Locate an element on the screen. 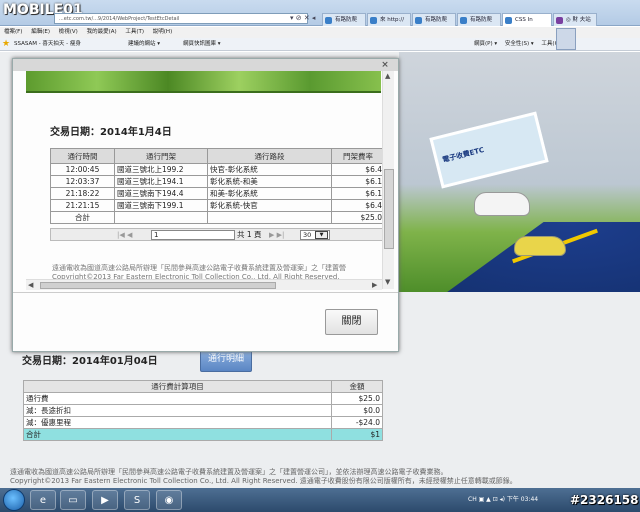  menu-file: 檔案(F) is located at coordinates (13, 32).